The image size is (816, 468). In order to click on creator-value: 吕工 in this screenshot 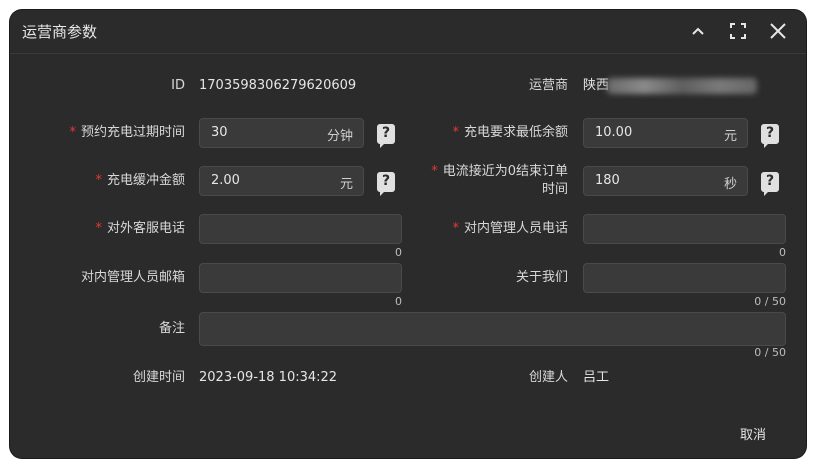, I will do `click(596, 377)`.